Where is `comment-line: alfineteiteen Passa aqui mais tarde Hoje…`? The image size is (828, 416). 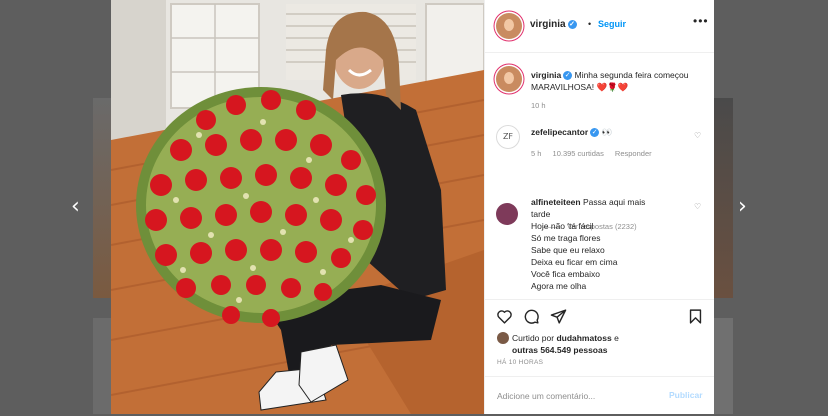 comment-line: alfineteiteen Passa aqui mais tarde Hoje… is located at coordinates (611, 244).